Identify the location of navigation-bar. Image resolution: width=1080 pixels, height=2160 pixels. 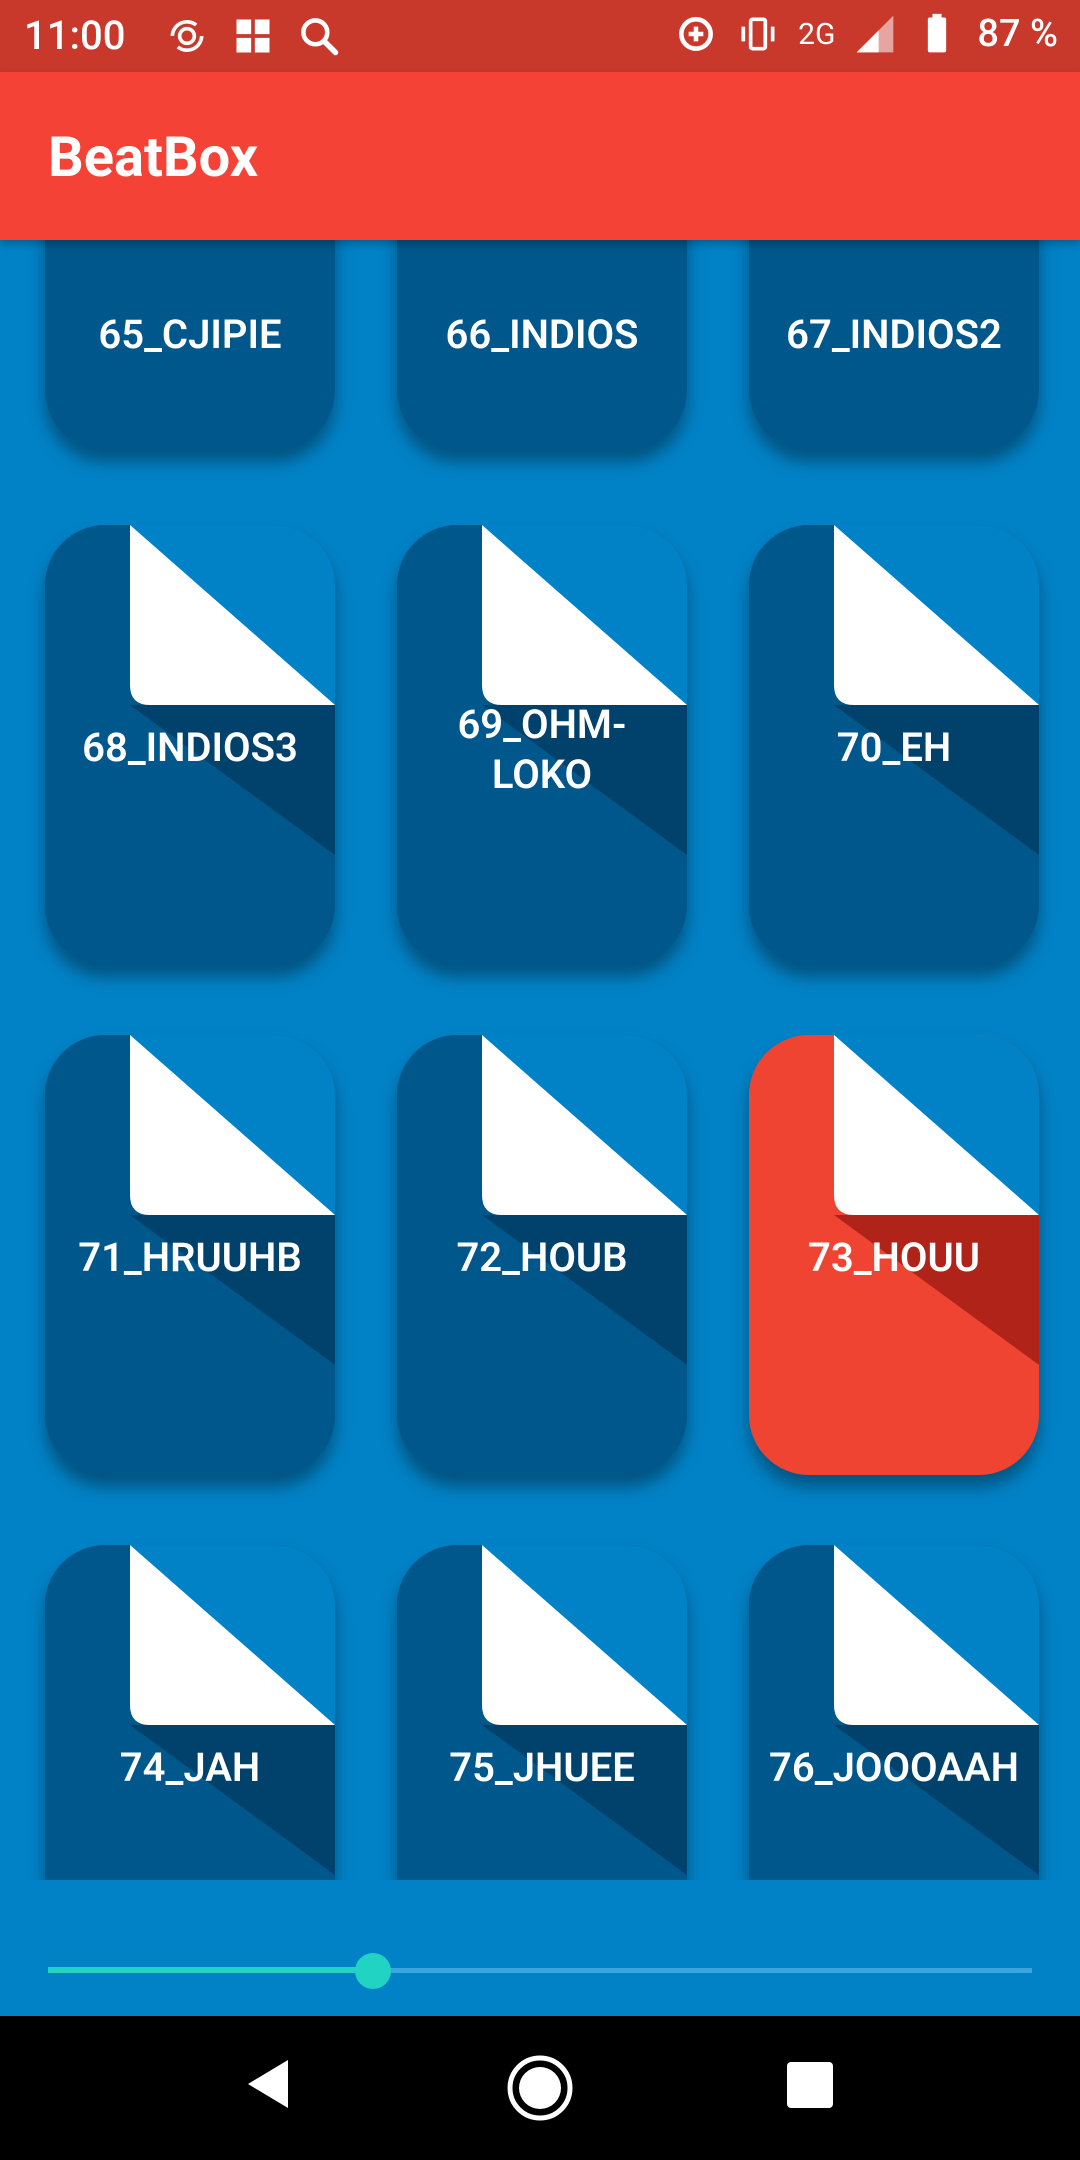
(540, 2088).